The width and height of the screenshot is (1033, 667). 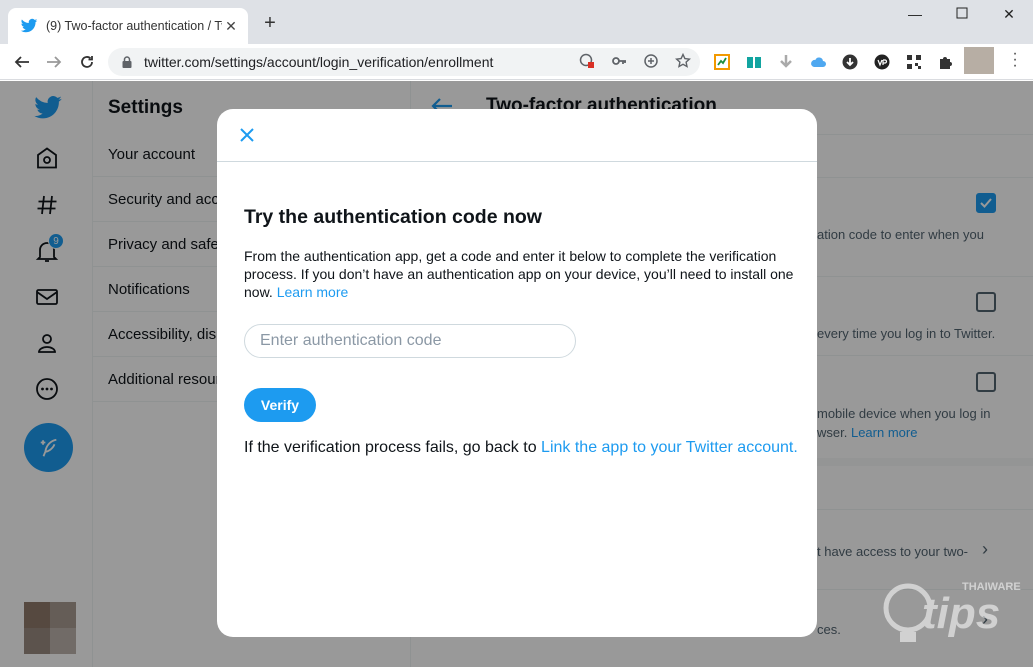 What do you see at coordinates (1015, 60) in the screenshot?
I see `browser-menu-icon: · · ·` at bounding box center [1015, 60].